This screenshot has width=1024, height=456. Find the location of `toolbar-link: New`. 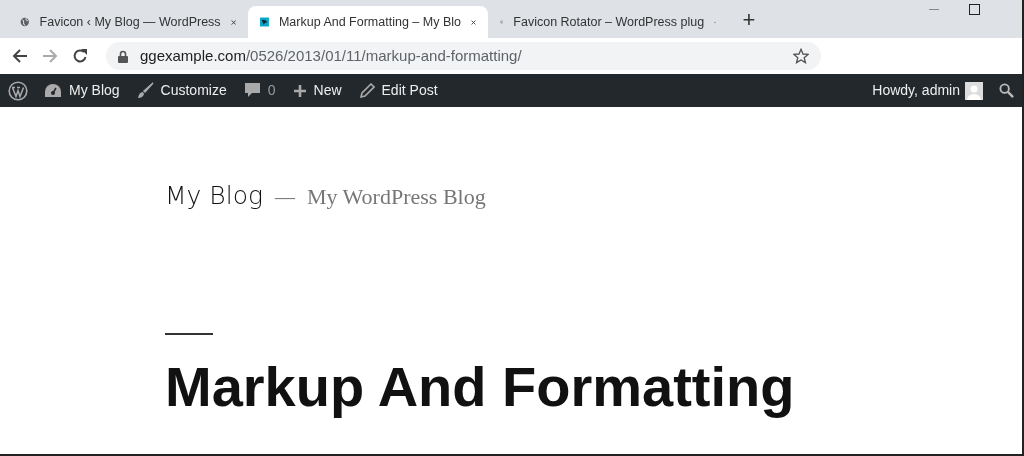

toolbar-link: New is located at coordinates (317, 90).